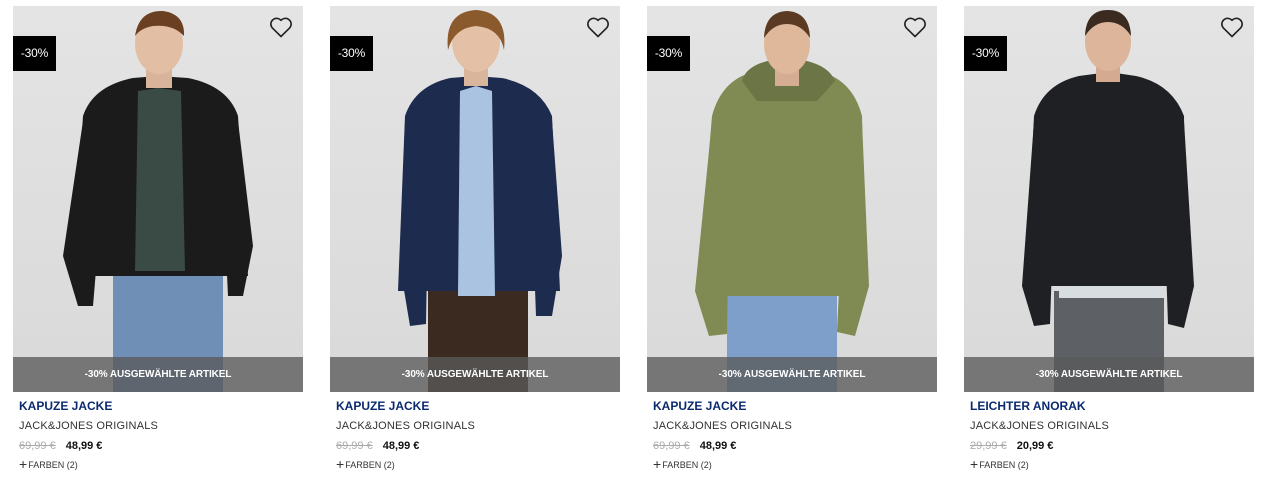 The image size is (1268, 479). I want to click on price-row: 29,99 € 20,99 €, so click(1110, 445).